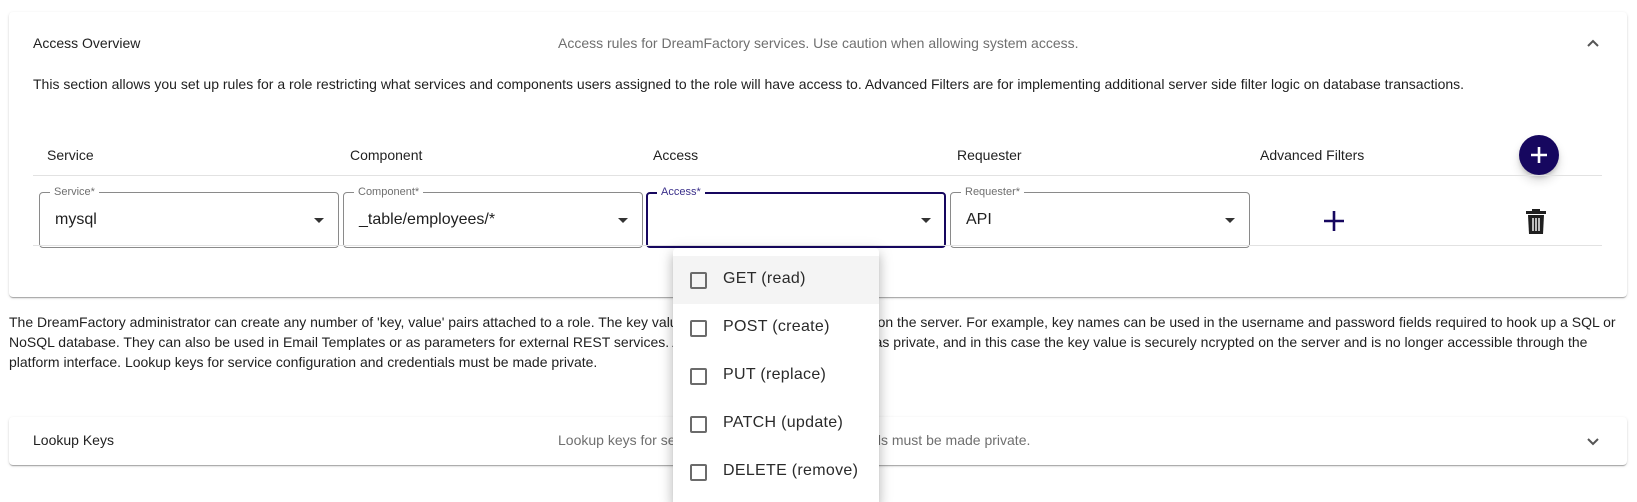 The image size is (1637, 502). Describe the element at coordinates (189, 216) in the screenshot. I see `service-select: Service* mysql` at that location.